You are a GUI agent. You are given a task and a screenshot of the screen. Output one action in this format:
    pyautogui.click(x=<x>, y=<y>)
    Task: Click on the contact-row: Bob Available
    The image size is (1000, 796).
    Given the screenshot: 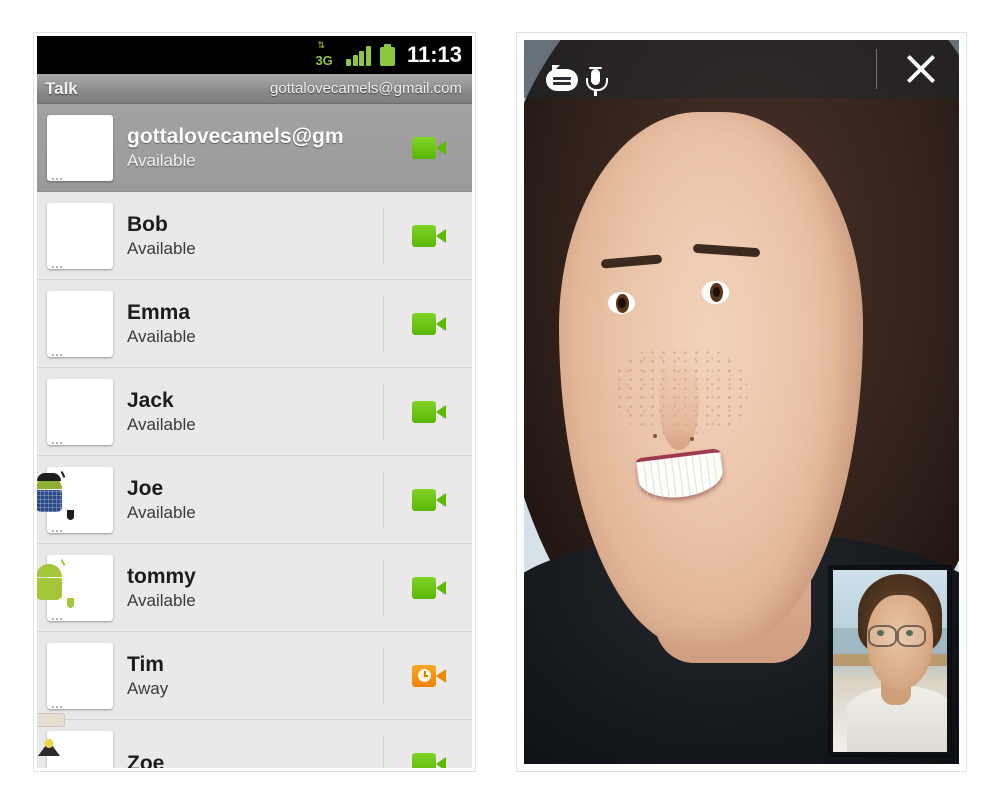 What is the action you would take?
    pyautogui.click(x=254, y=236)
    